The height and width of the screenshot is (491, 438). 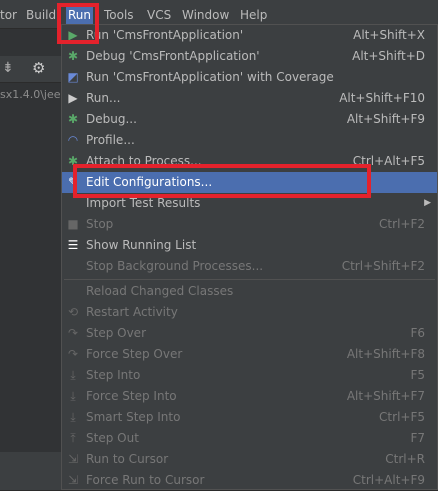 What do you see at coordinates (427, 203) in the screenshot?
I see `submenu-arrow-icon: ▶` at bounding box center [427, 203].